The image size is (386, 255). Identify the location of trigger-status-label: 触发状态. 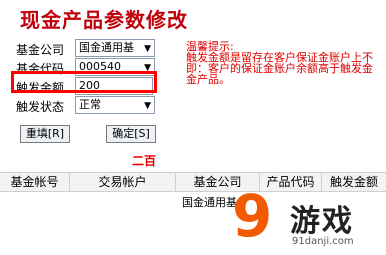
(40, 107).